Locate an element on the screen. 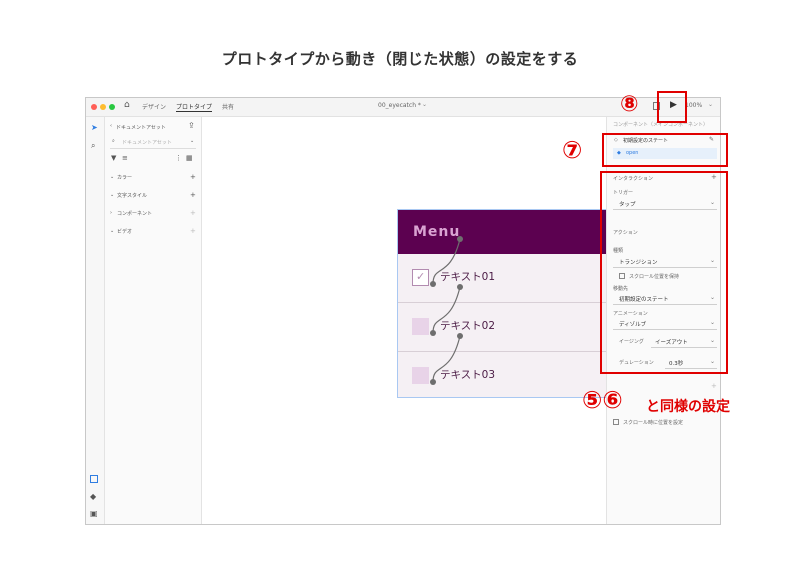 The height and width of the screenshot is (575, 800). zoom-chevron-icon: ⌄ is located at coordinates (710, 104).